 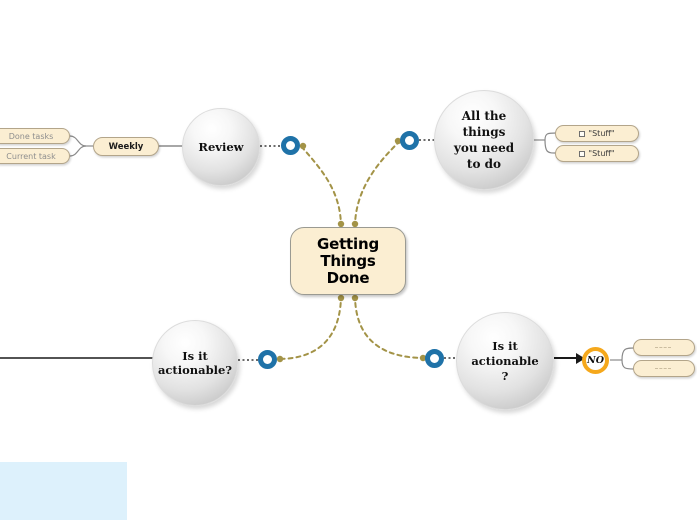 I want to click on center-node-getting-things-done: Getting Things Done, so click(x=348, y=261).